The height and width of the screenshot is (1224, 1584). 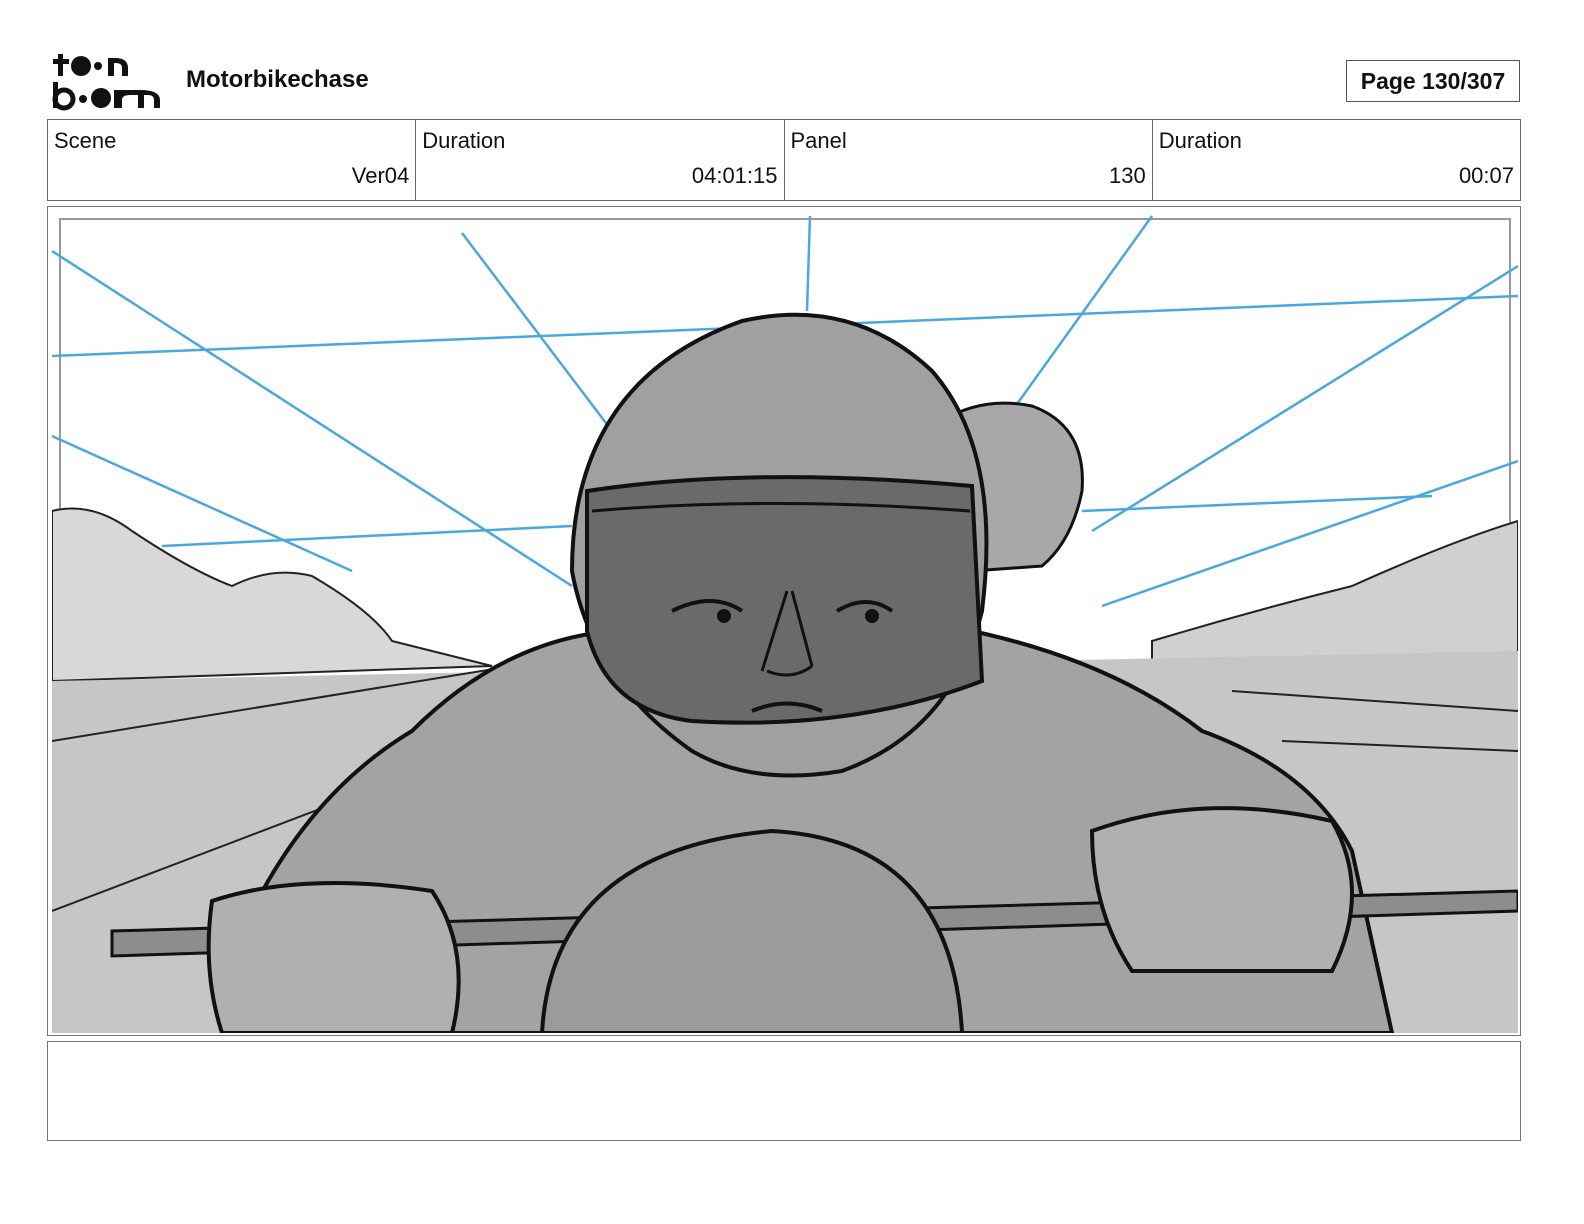 I want to click on scene-cell: Scene Ver04, so click(x=232, y=160).